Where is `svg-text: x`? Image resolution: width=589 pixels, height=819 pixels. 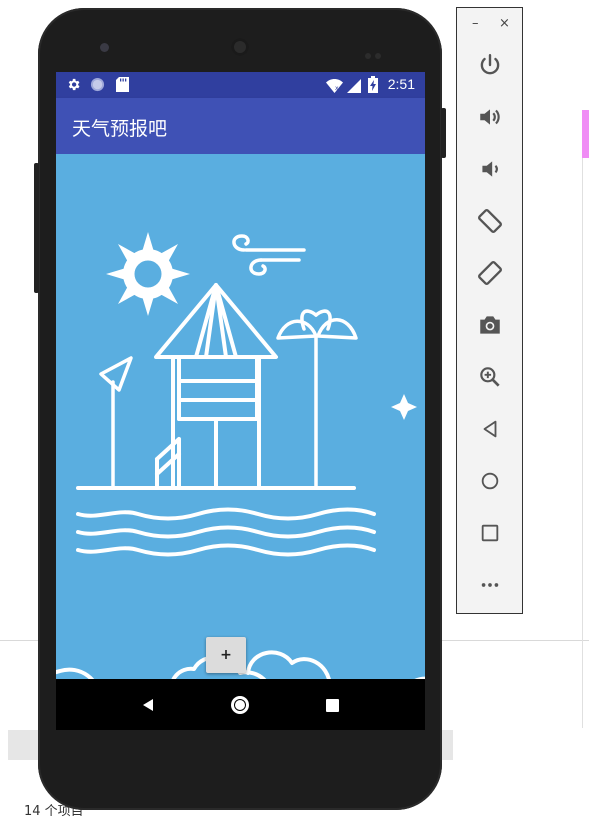 svg-text: x is located at coordinates (337, 88).